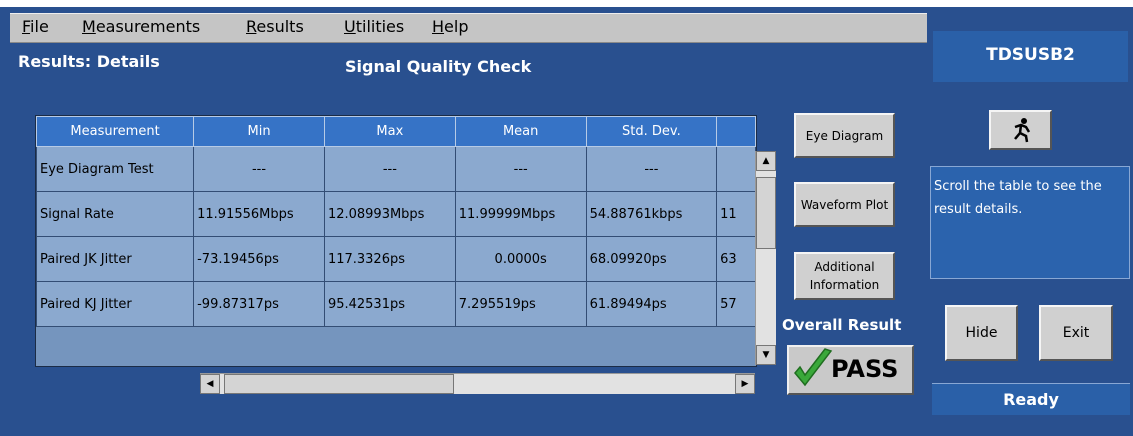 This screenshot has width=1133, height=436. What do you see at coordinates (566, 3) in the screenshot?
I see `top-border` at bounding box center [566, 3].